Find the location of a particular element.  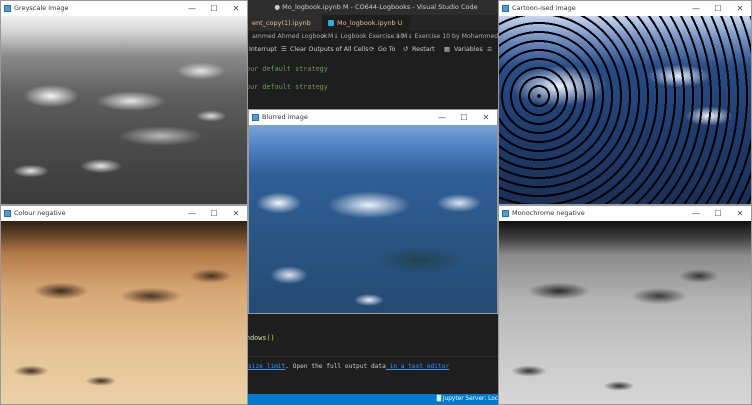

function-name: ndows is located at coordinates (256, 338).